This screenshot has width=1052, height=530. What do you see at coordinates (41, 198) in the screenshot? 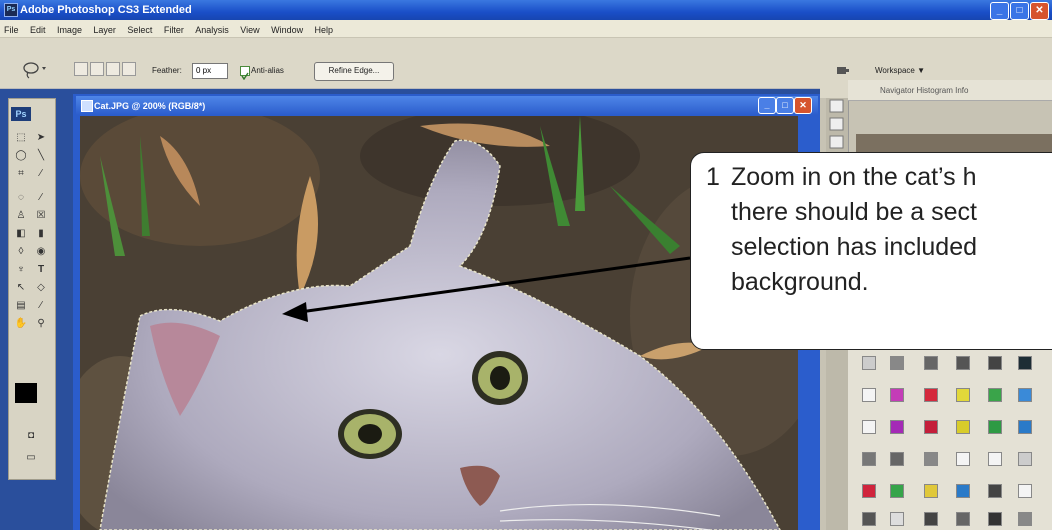
I see `brush-tool-icon: ∕` at bounding box center [41, 198].